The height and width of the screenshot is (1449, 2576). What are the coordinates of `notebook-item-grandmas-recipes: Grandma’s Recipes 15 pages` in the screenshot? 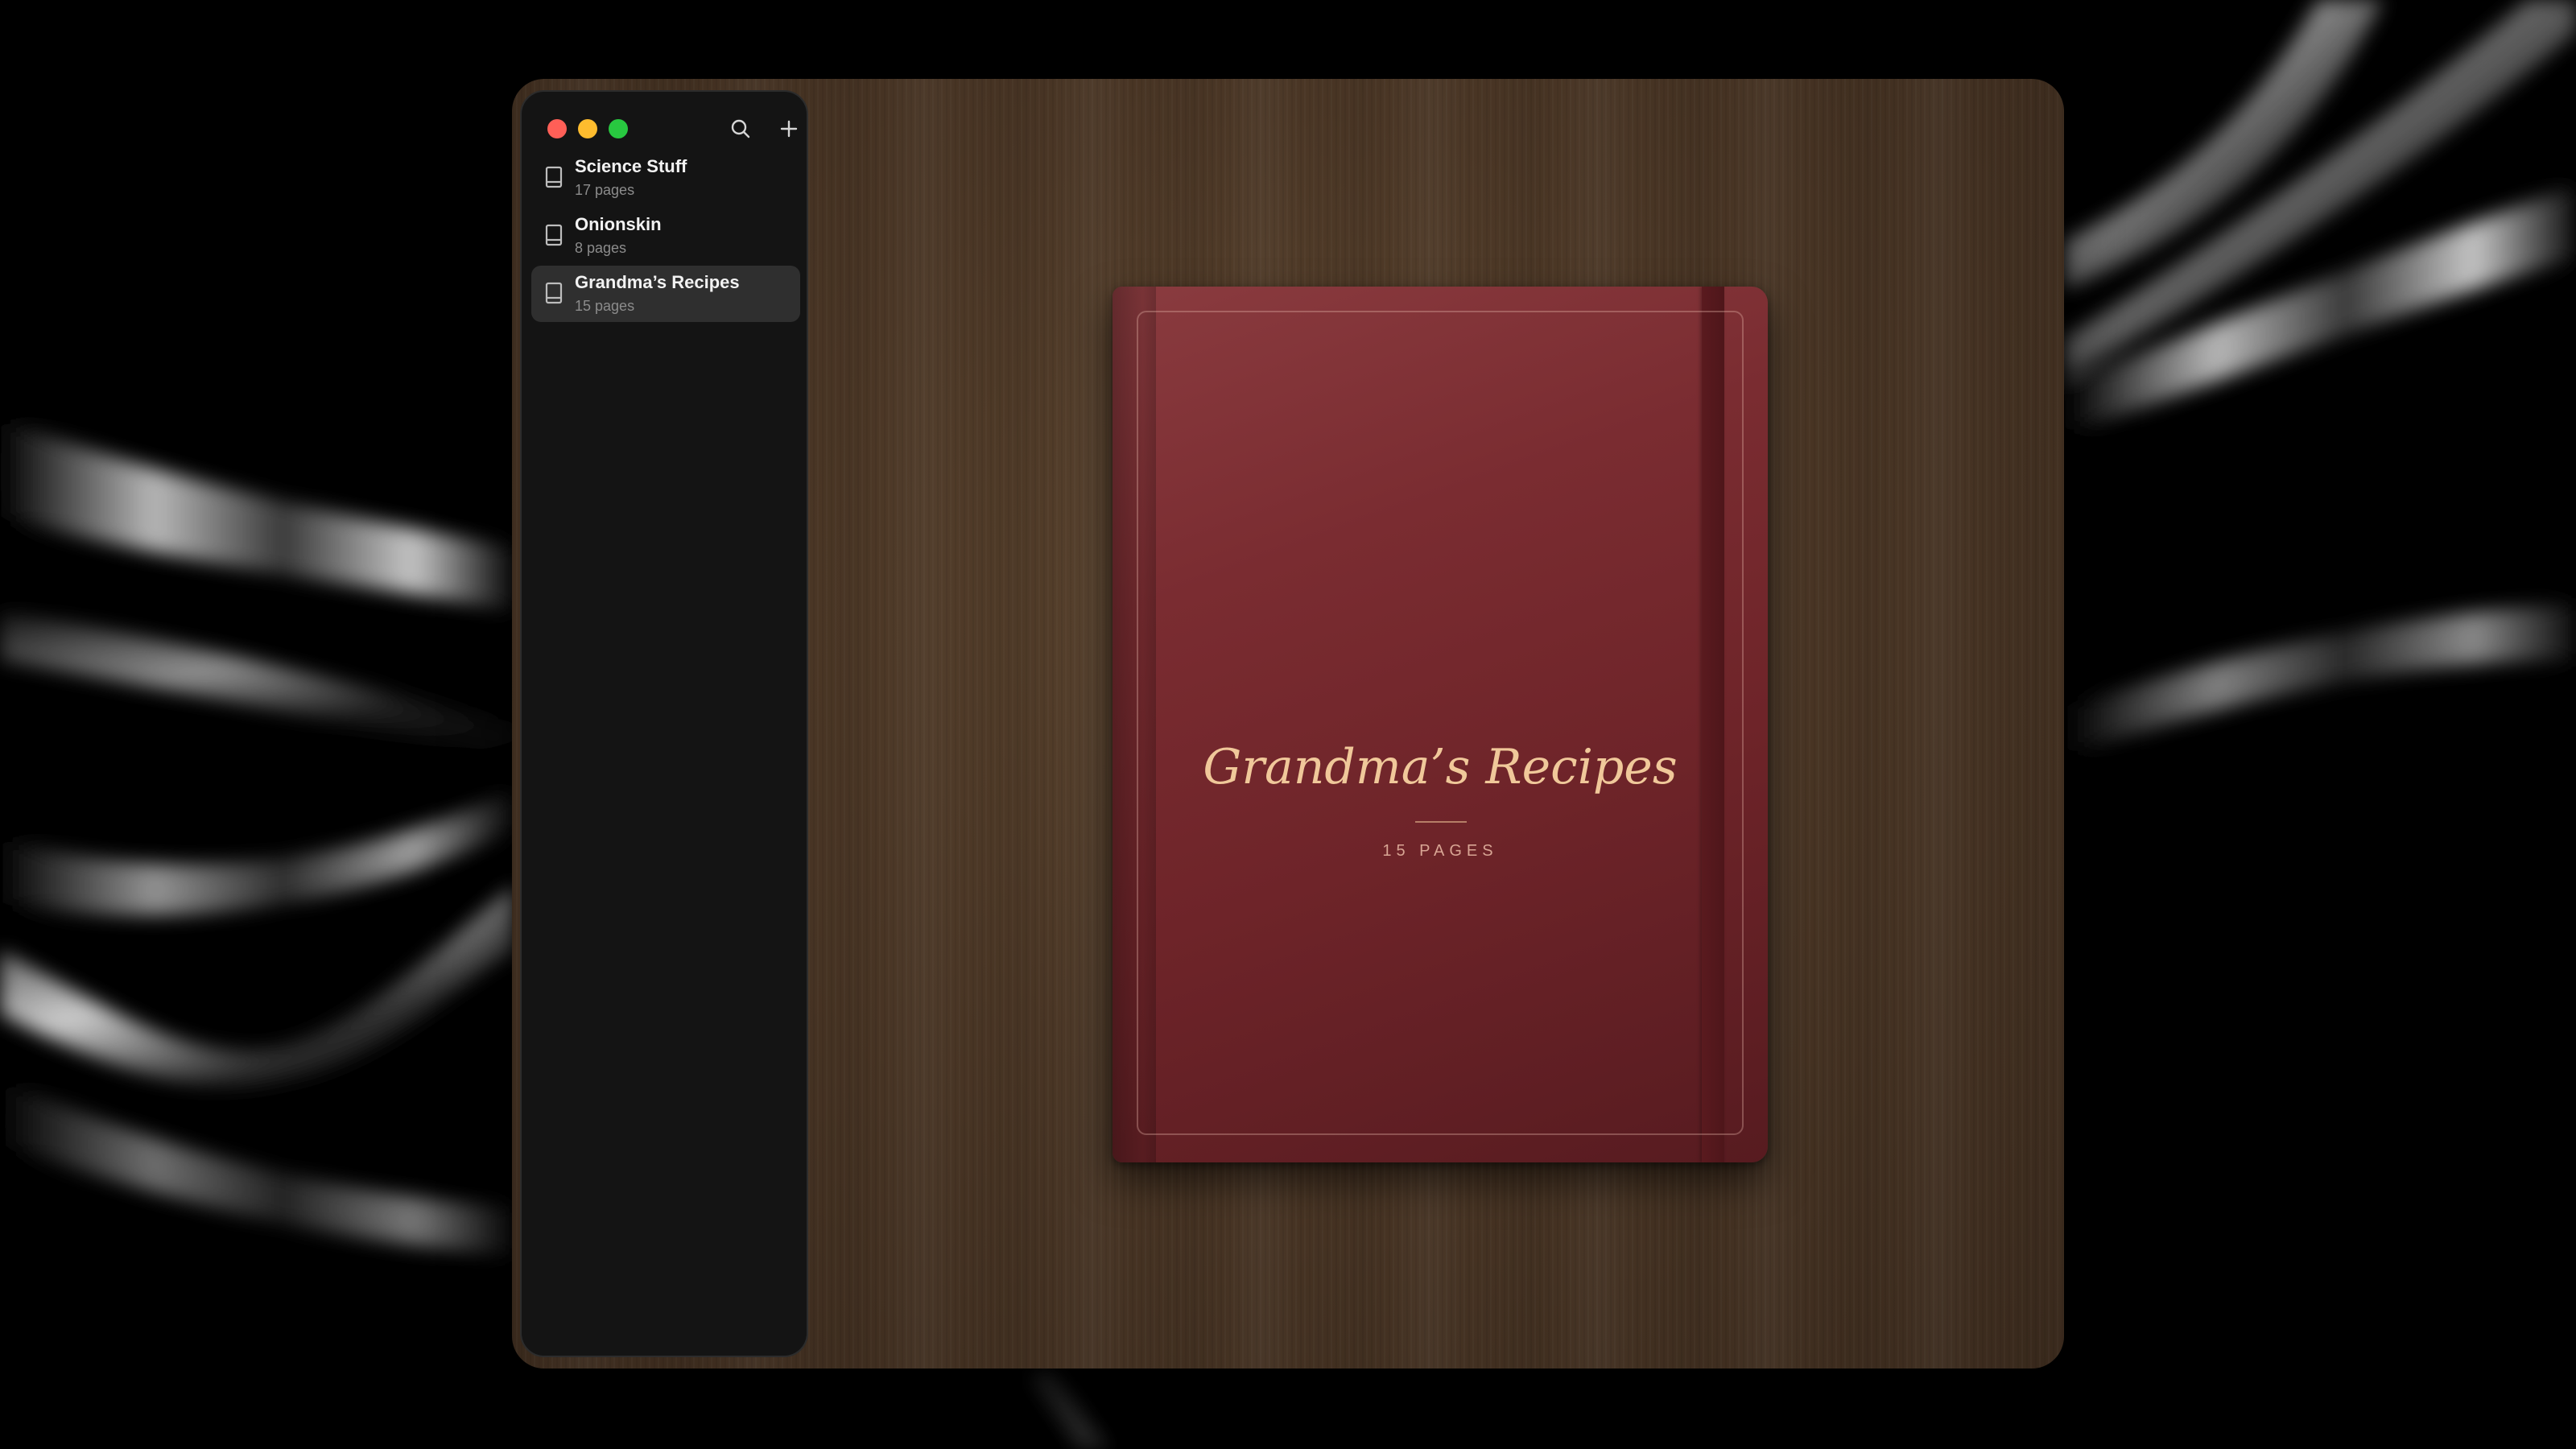 It's located at (665, 294).